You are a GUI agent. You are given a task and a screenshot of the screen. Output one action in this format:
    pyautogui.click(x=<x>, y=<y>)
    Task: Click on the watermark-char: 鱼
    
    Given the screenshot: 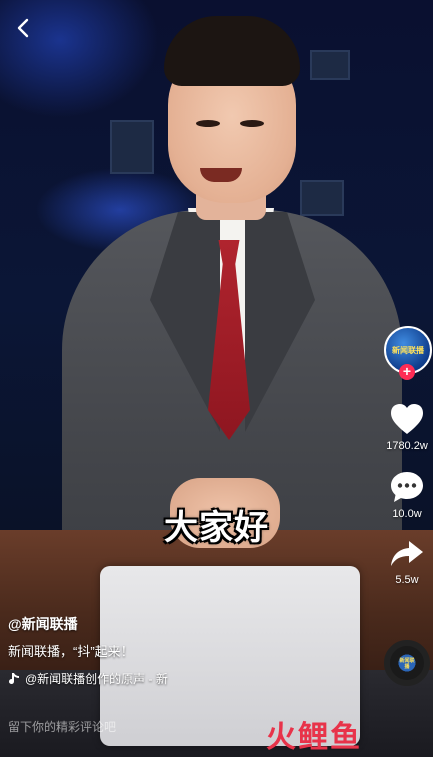 What is the action you would take?
    pyautogui.click(x=345, y=737)
    